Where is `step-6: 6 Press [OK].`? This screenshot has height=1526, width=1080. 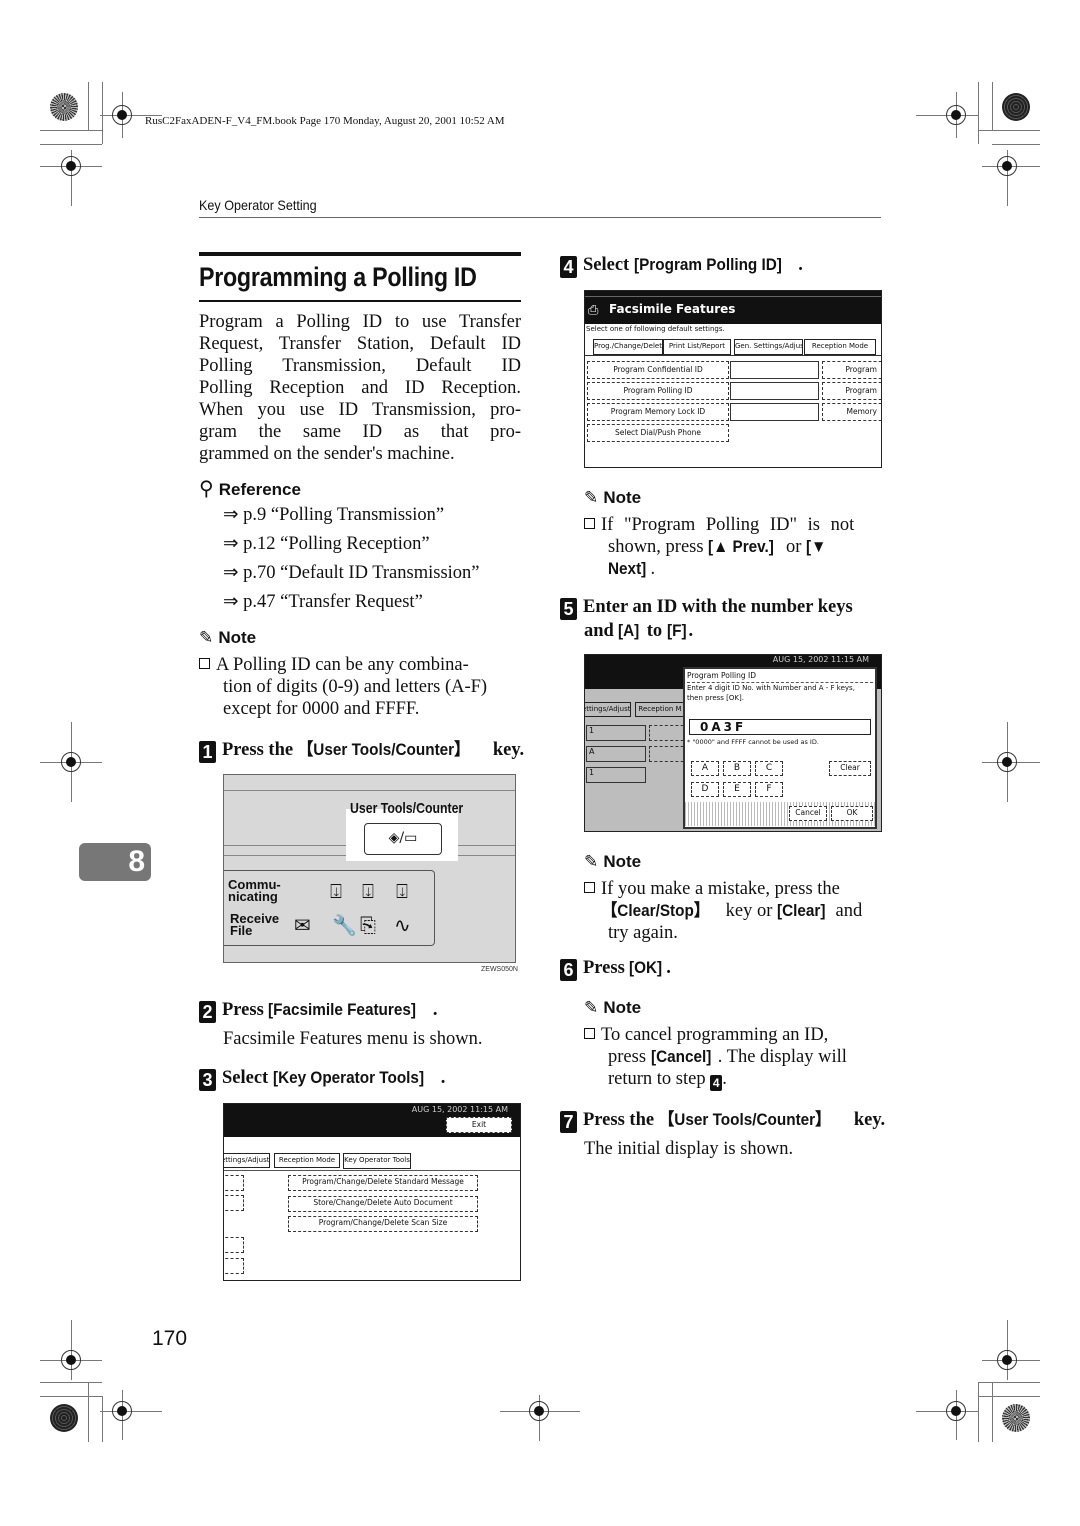
step-6: 6 Press [OK]. is located at coordinates (615, 969).